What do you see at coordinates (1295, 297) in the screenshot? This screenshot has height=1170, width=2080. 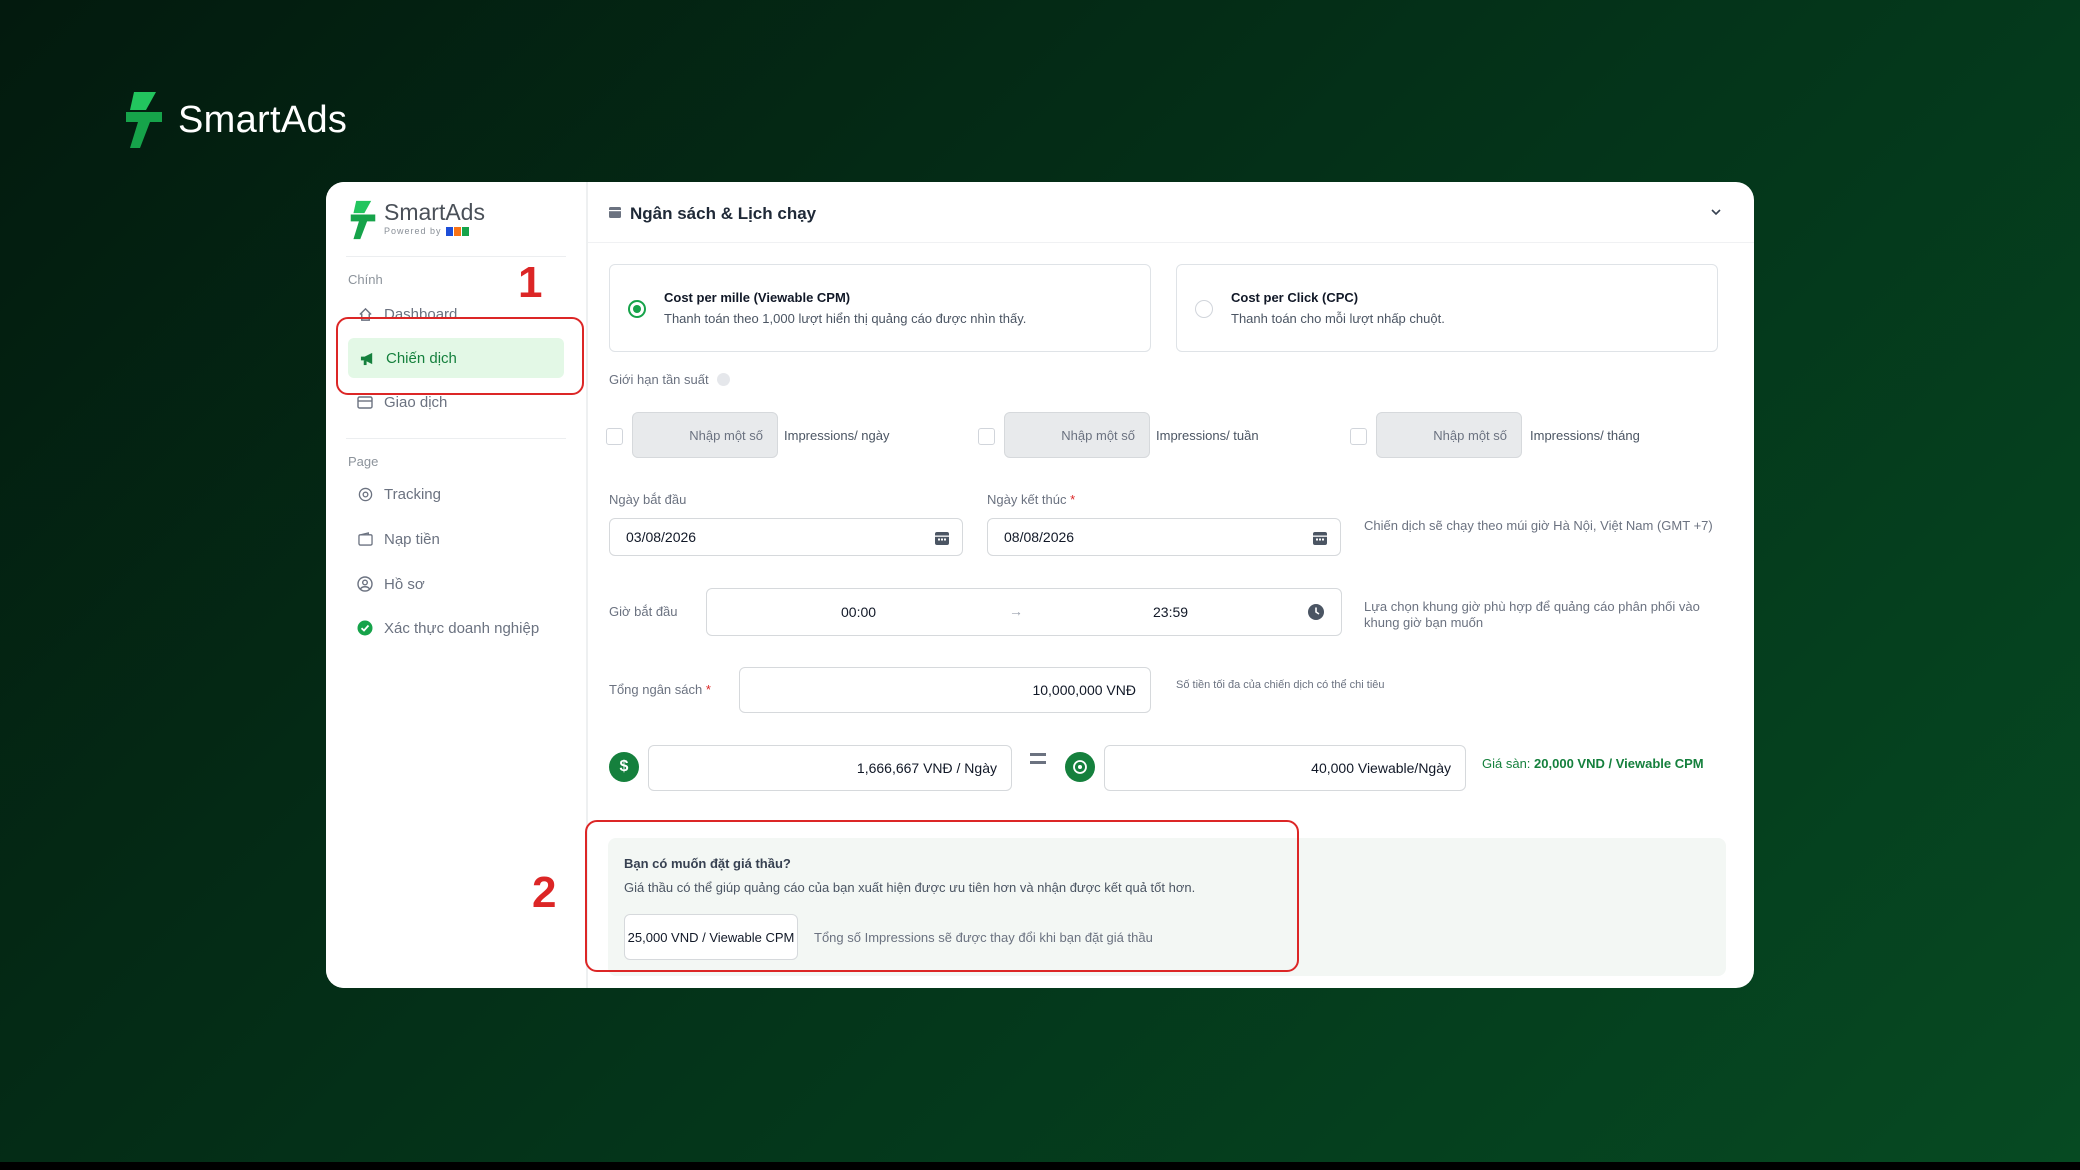 I see `payment-title: Cost per Click (CPC)` at bounding box center [1295, 297].